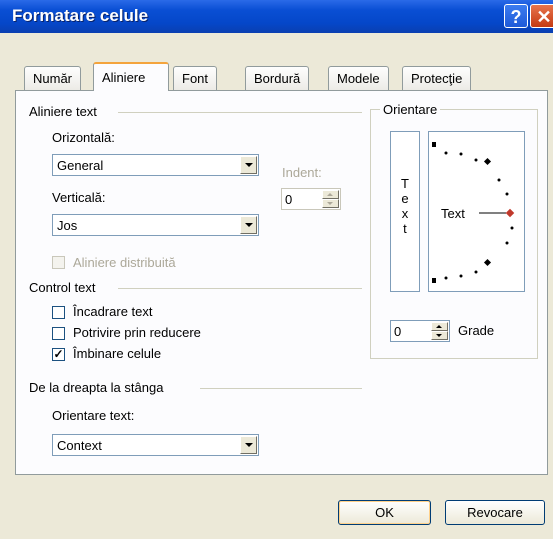 The width and height of the screenshot is (553, 539). Describe the element at coordinates (80, 15) in the screenshot. I see `dialog-title: Formatare celule` at that location.